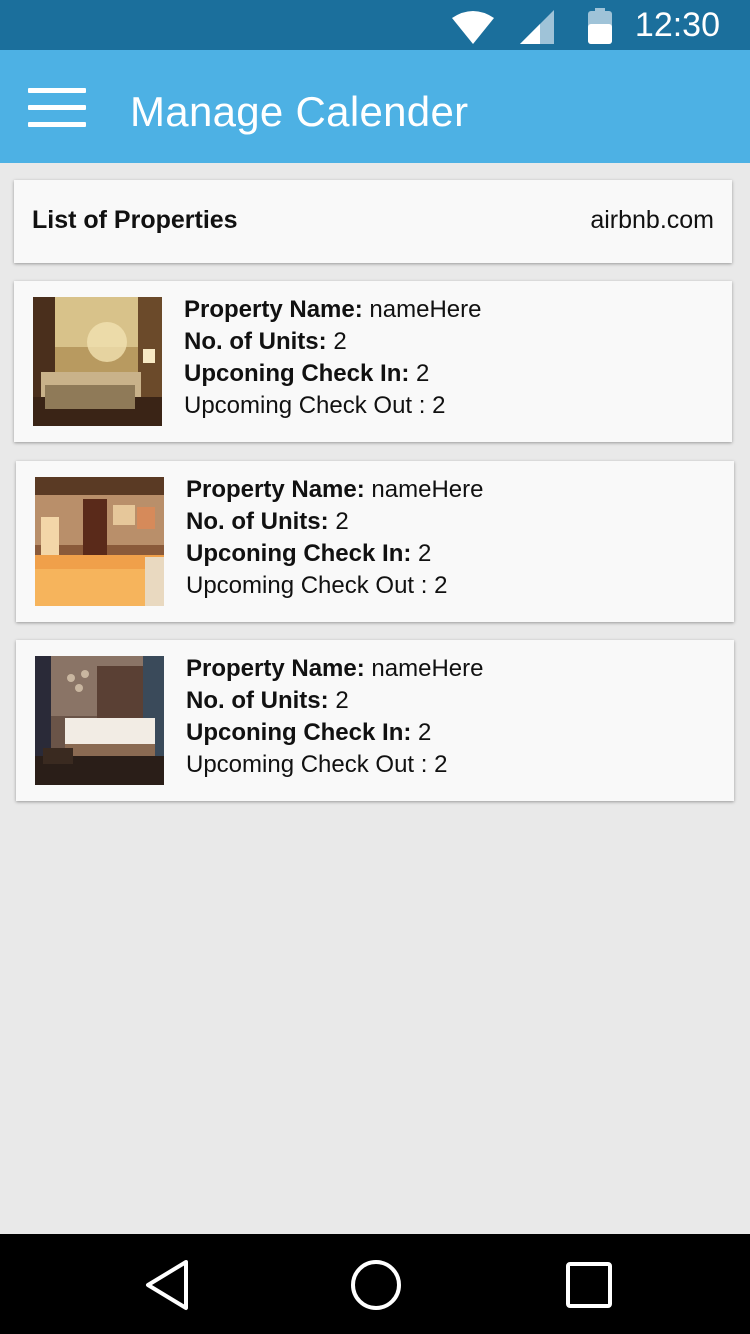  Describe the element at coordinates (299, 111) in the screenshot. I see `page-title: Manage Calender` at that location.